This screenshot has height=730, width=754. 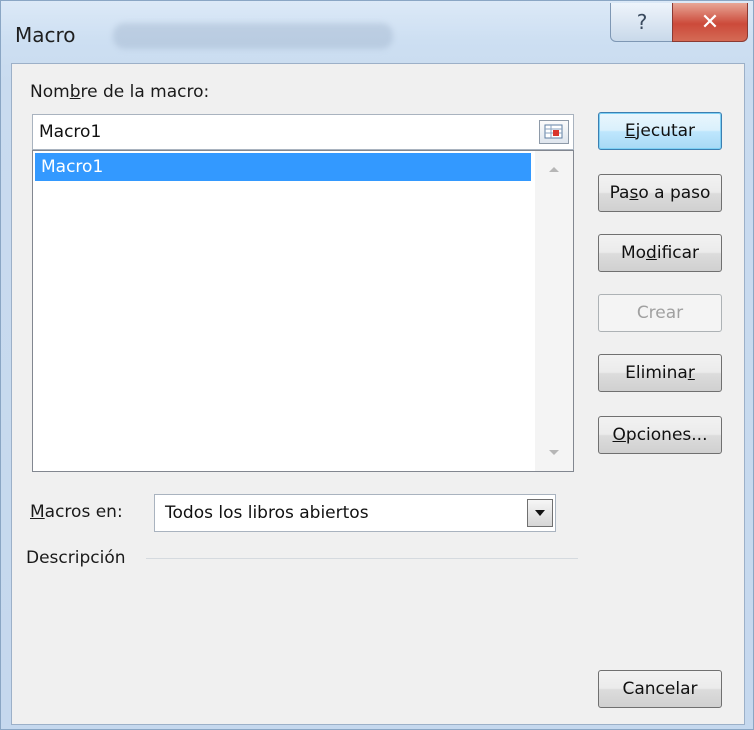 I want to click on edit-button: Mo d ificar, so click(x=660, y=253).